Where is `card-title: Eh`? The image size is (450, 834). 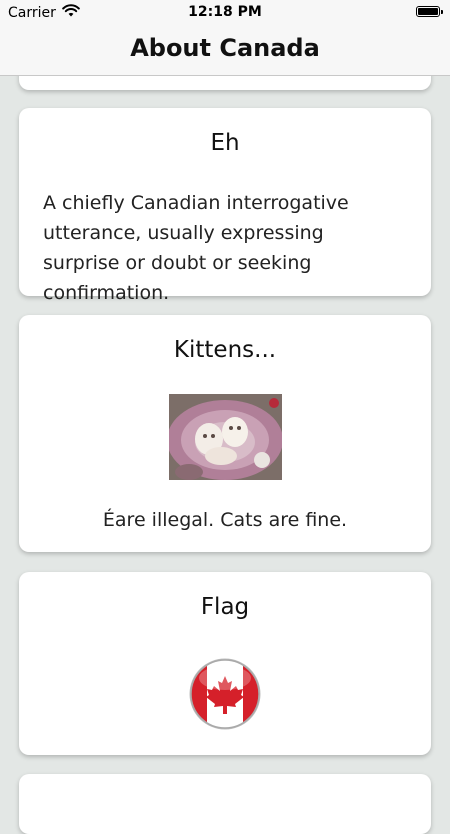
card-title: Eh is located at coordinates (225, 143).